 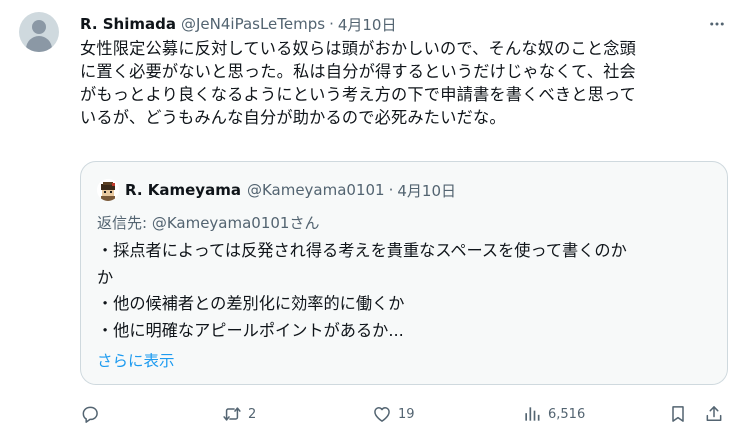 I want to click on bookmark-icon, so click(x=678, y=414).